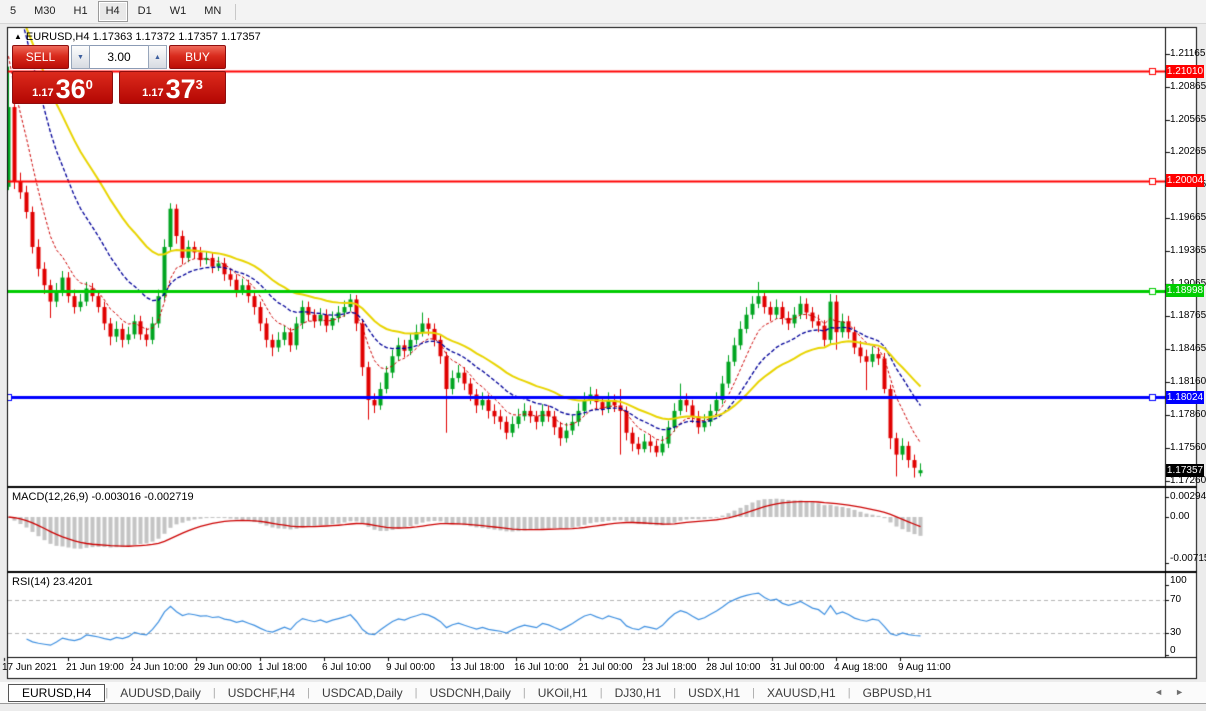  Describe the element at coordinates (924, 667) in the screenshot. I see `time-tick-label: 9 Aug 11:00` at that location.